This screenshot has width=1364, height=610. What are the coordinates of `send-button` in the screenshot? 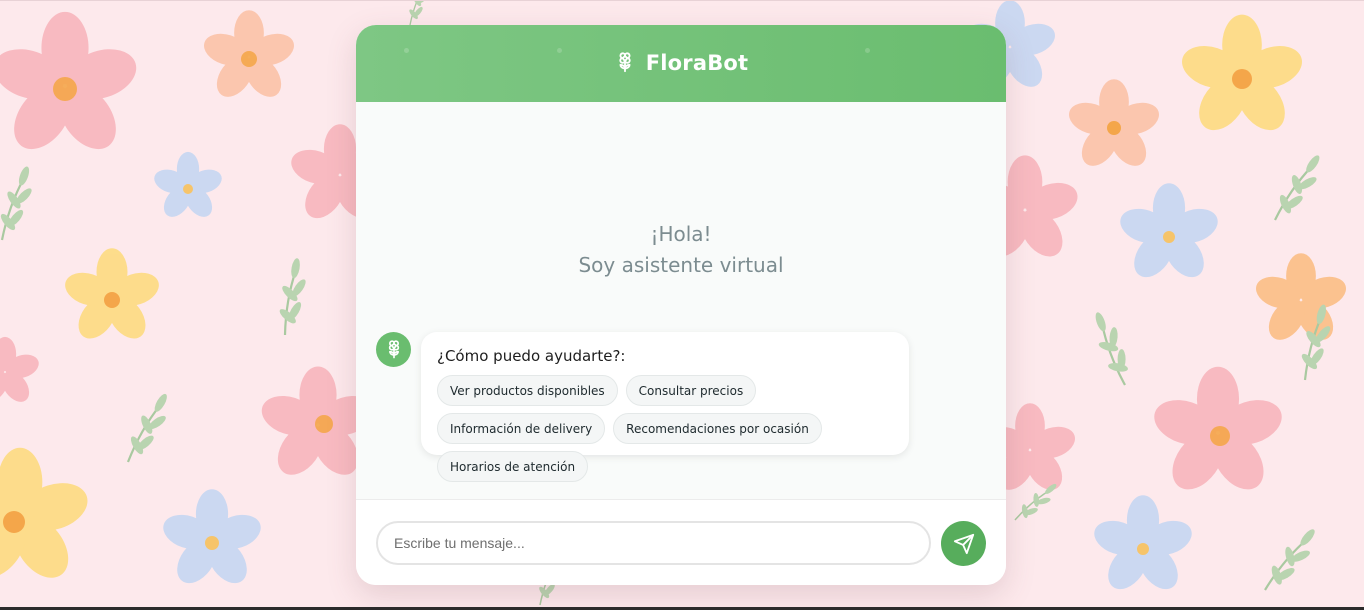 It's located at (963, 543).